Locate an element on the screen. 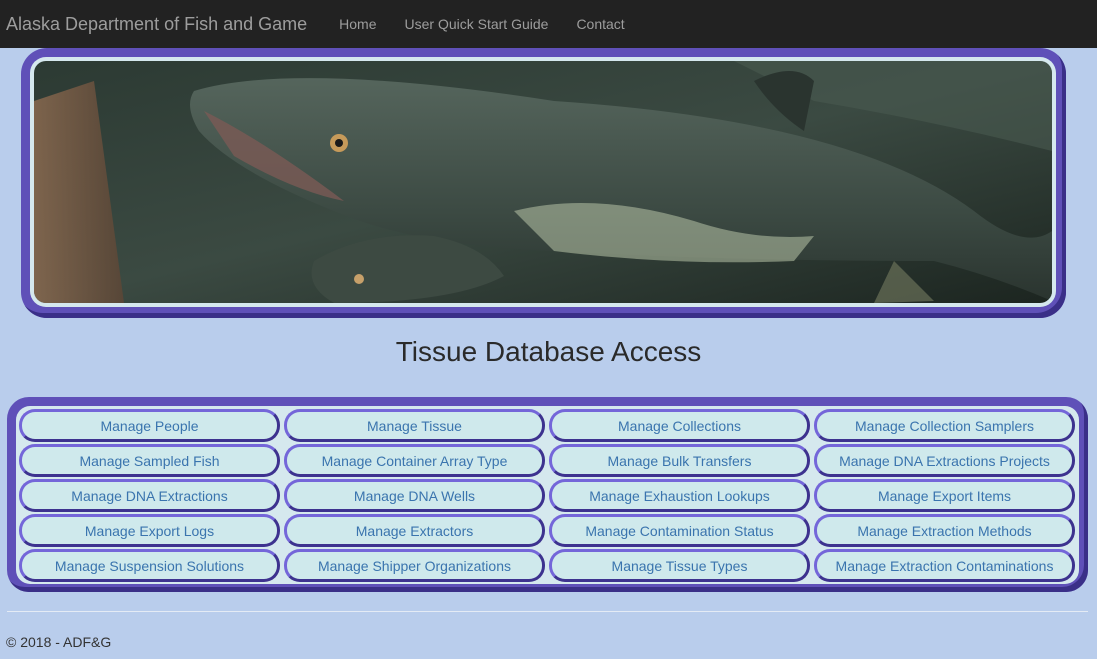 Image resolution: width=1097 pixels, height=659 pixels. manage-tissue-button: Manage Tissue is located at coordinates (414, 425).